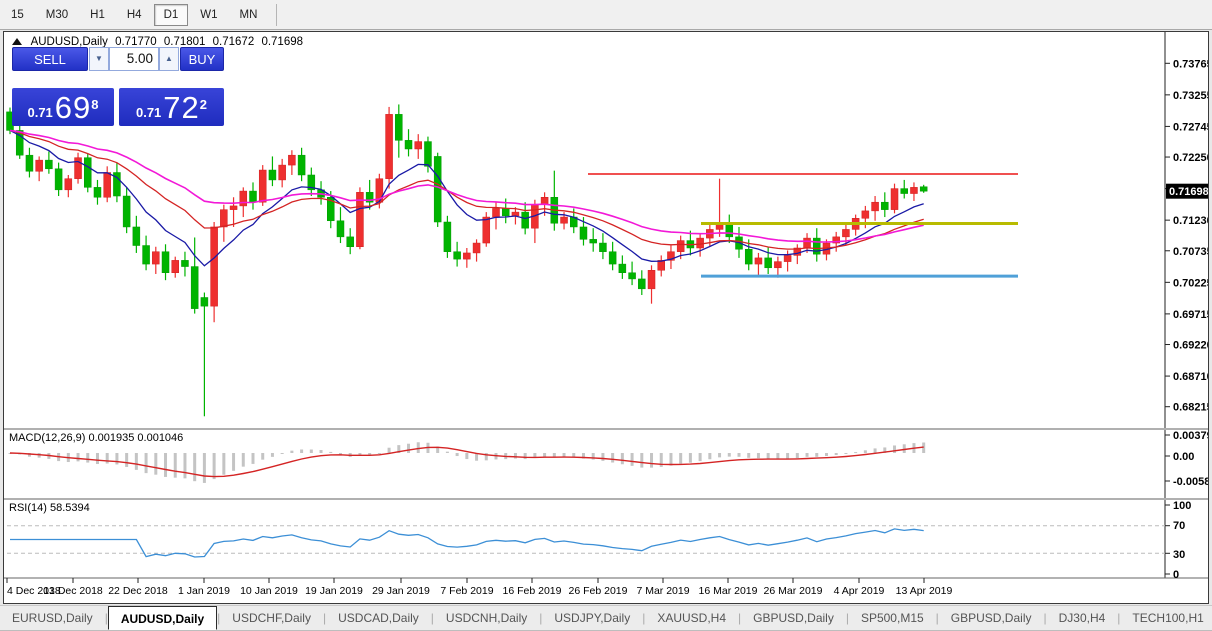 This screenshot has width=1212, height=631. I want to click on timeframe-button-w1: W1, so click(208, 15).